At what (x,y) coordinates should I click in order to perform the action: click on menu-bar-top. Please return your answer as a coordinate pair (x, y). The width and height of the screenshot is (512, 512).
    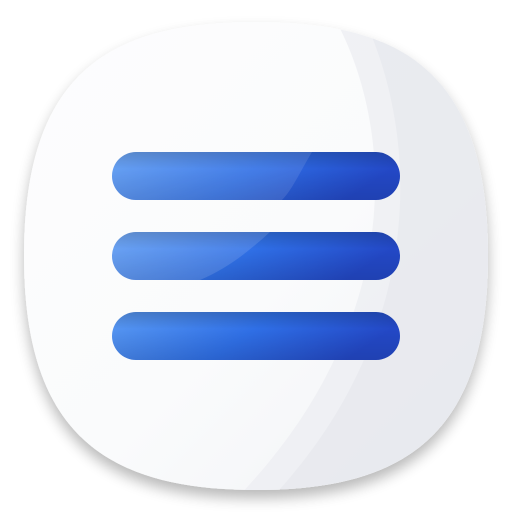
    Looking at the image, I should click on (256, 176).